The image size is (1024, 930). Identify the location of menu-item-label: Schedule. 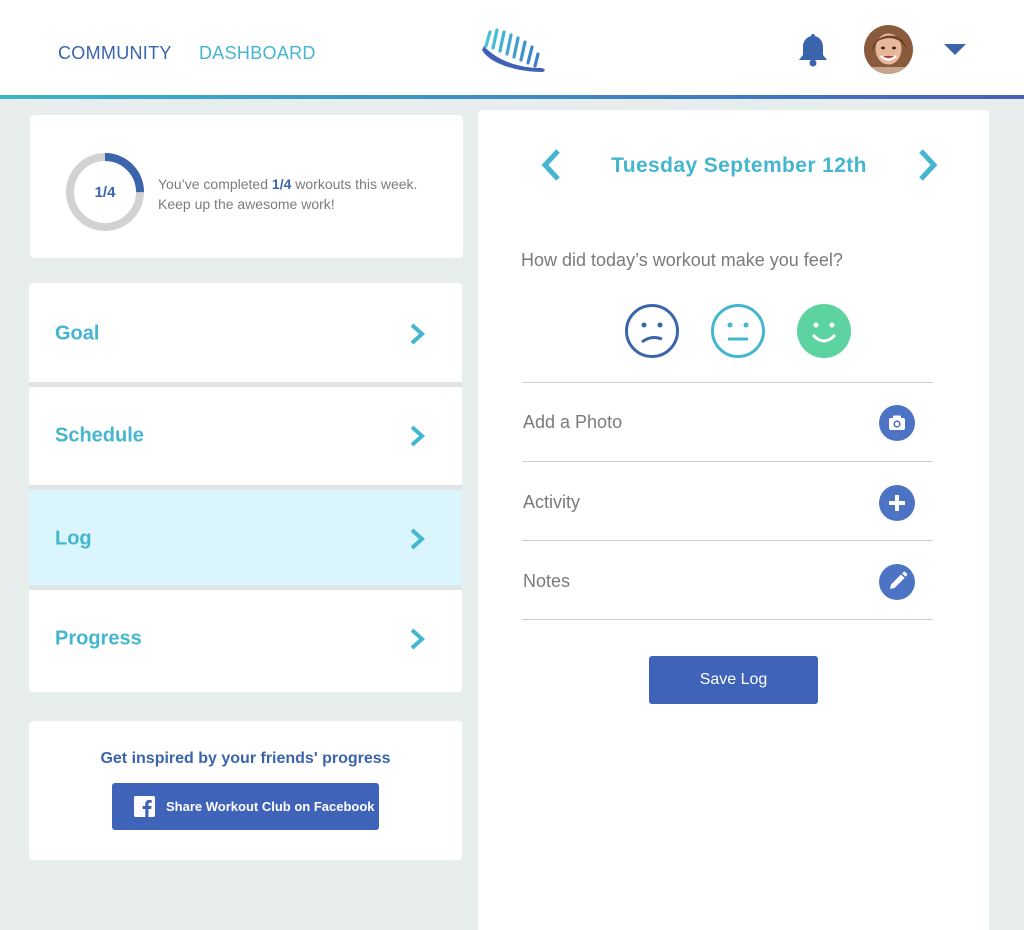
(99, 435).